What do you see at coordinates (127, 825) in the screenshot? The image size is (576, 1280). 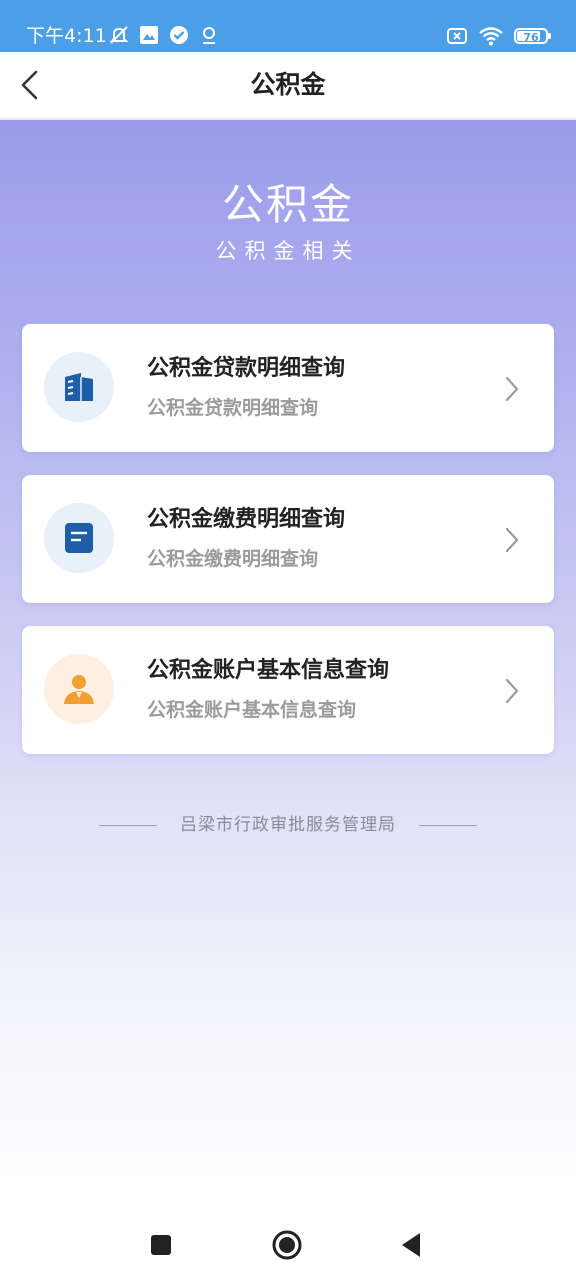 I see `footer-divider-left` at bounding box center [127, 825].